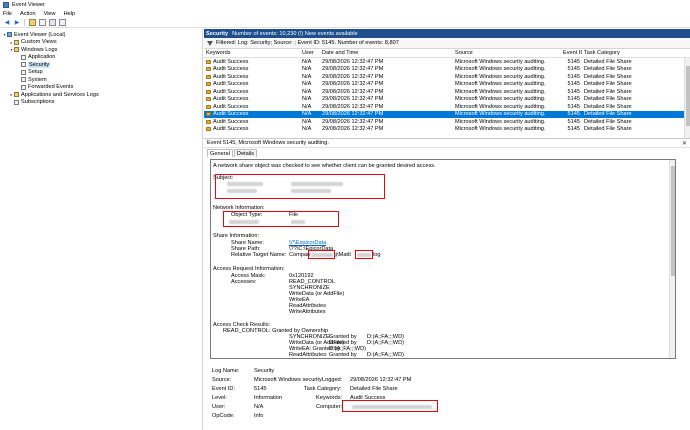 The image size is (690, 430). I want to click on column-keywords: Keywords, so click(252, 53).